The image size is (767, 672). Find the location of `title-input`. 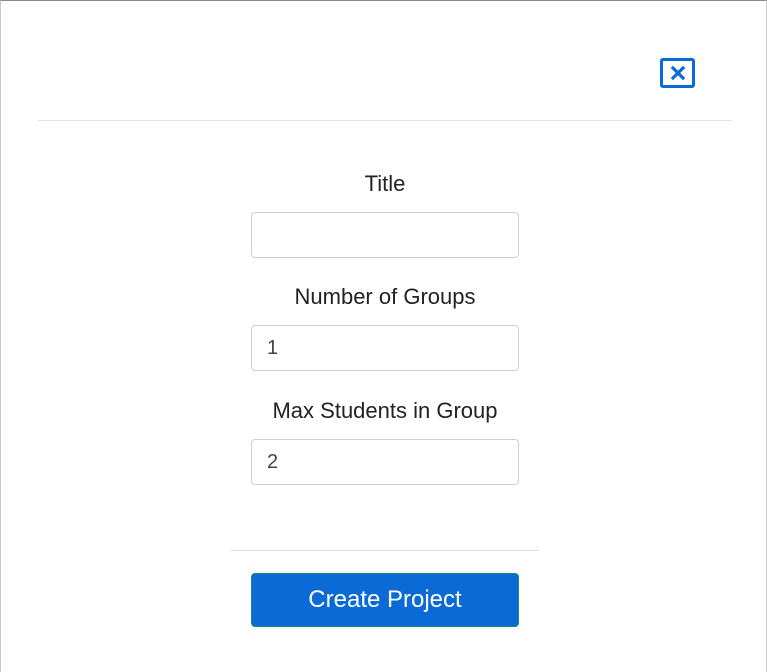

title-input is located at coordinates (385, 235).